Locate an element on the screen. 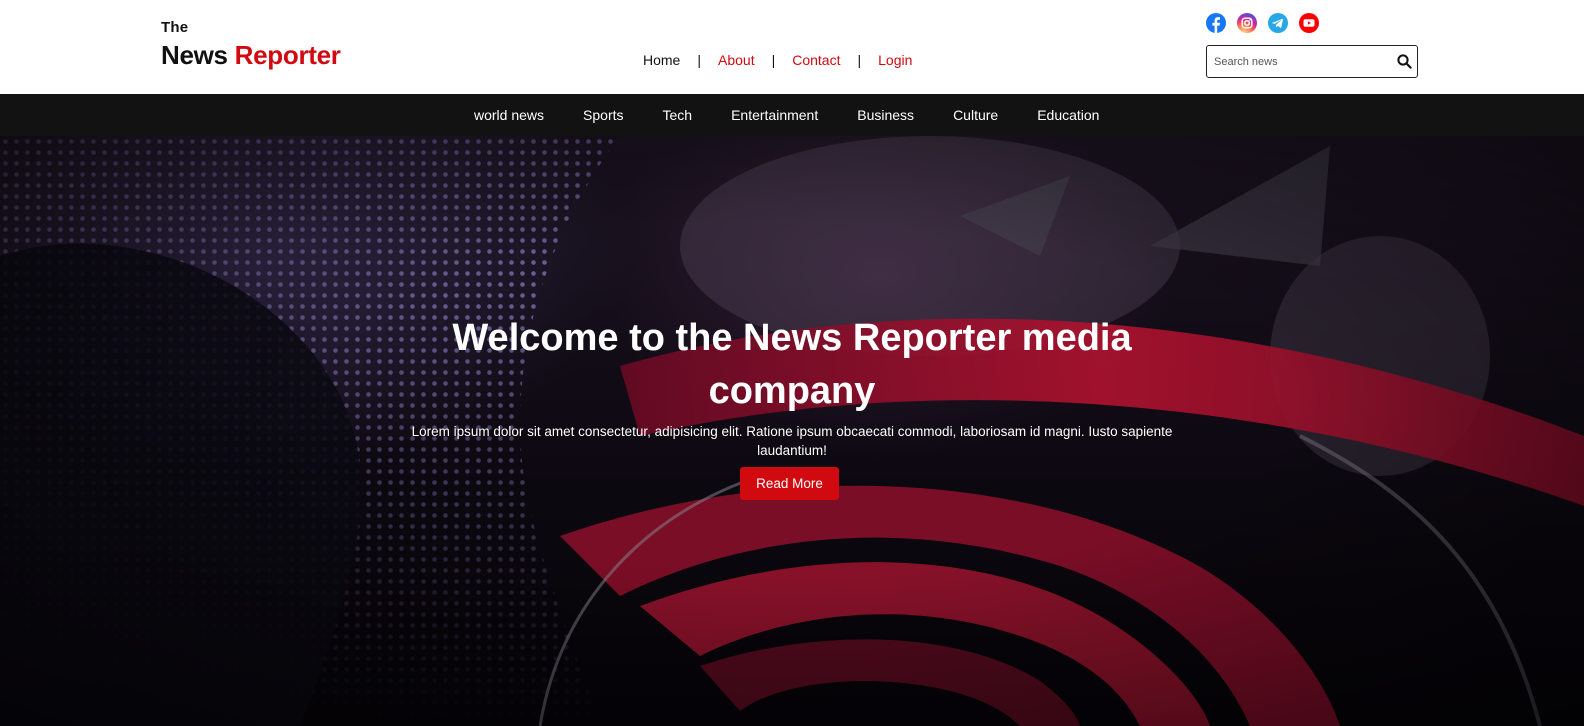 The width and height of the screenshot is (1584, 726). category-business: Business is located at coordinates (885, 115).